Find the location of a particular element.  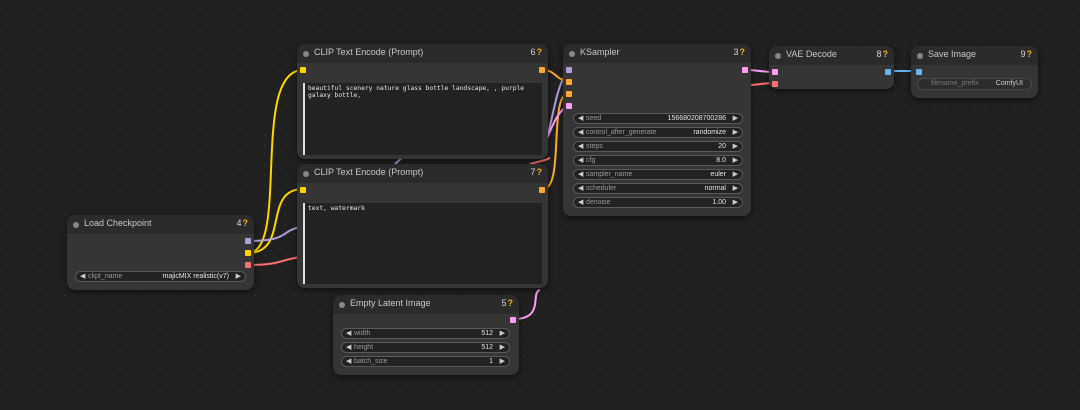

widget-value: randomize is located at coordinates (709, 132).